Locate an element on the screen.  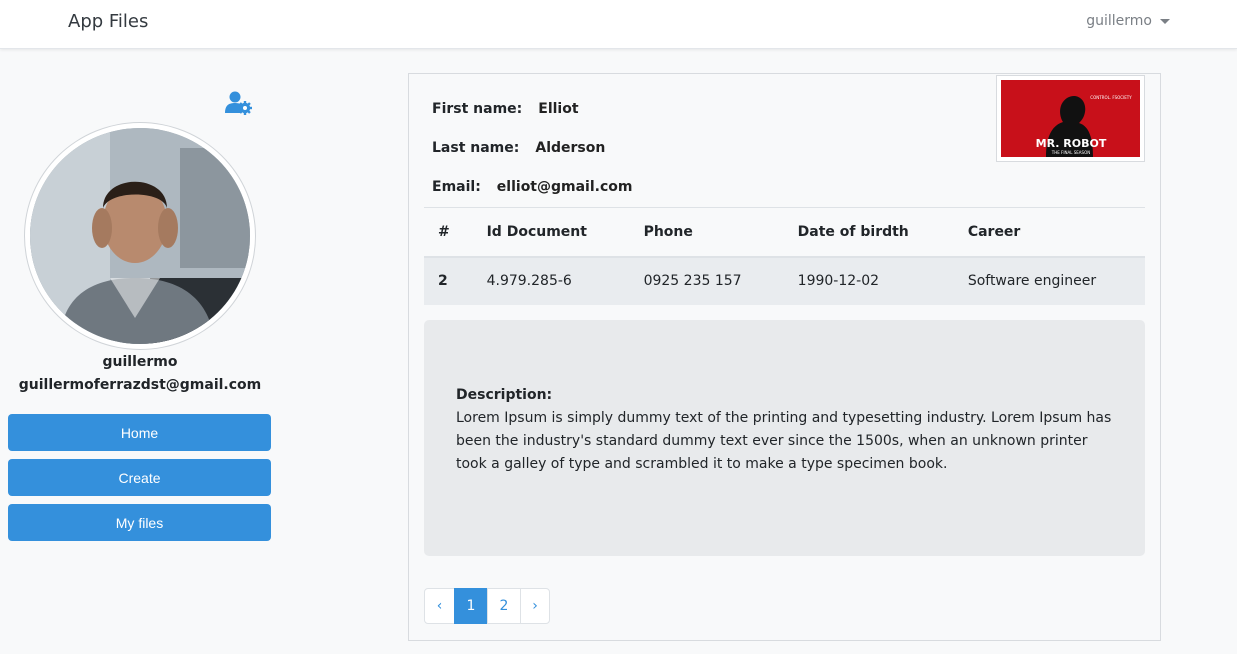
last-name-value: Alderson is located at coordinates (570, 148).